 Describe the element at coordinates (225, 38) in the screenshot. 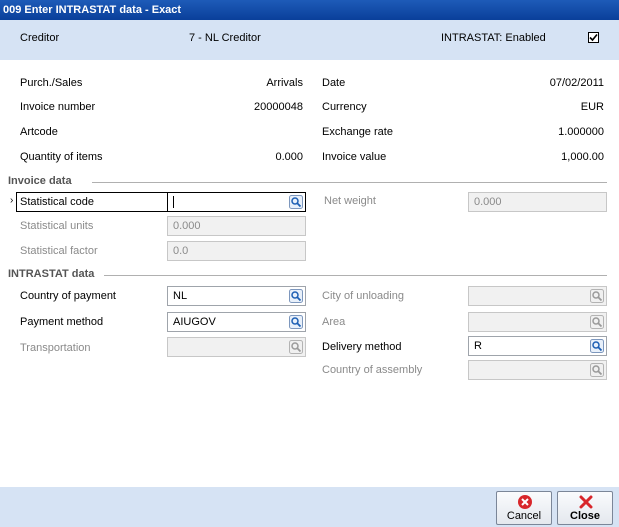

I see `creditor-value: 7 - NL Creditor` at that location.